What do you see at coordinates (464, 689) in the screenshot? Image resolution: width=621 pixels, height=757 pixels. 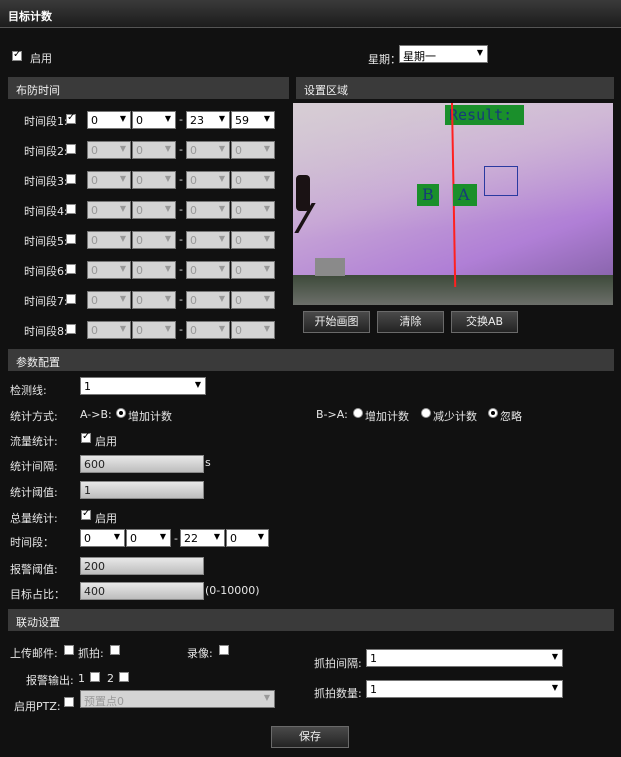 I see `snap-count-select: 1 ▼` at bounding box center [464, 689].